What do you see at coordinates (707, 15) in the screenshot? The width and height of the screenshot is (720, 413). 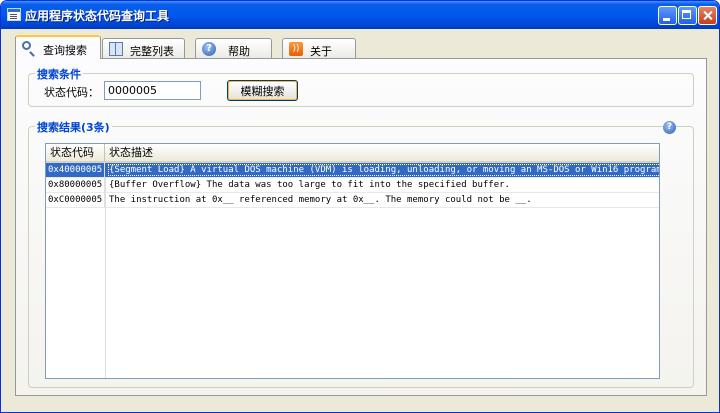 I see `close-button` at bounding box center [707, 15].